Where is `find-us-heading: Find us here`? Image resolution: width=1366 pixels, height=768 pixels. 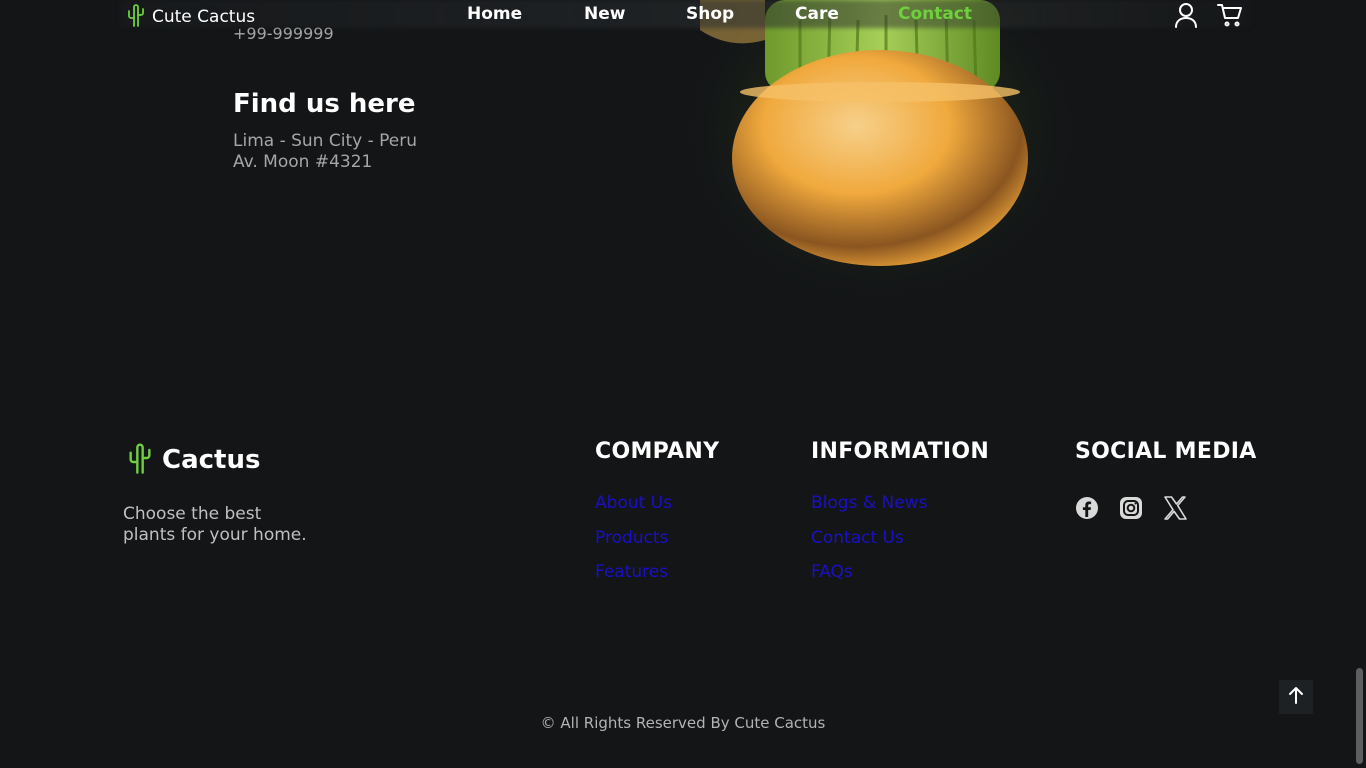 find-us-heading: Find us here is located at coordinates (324, 104).